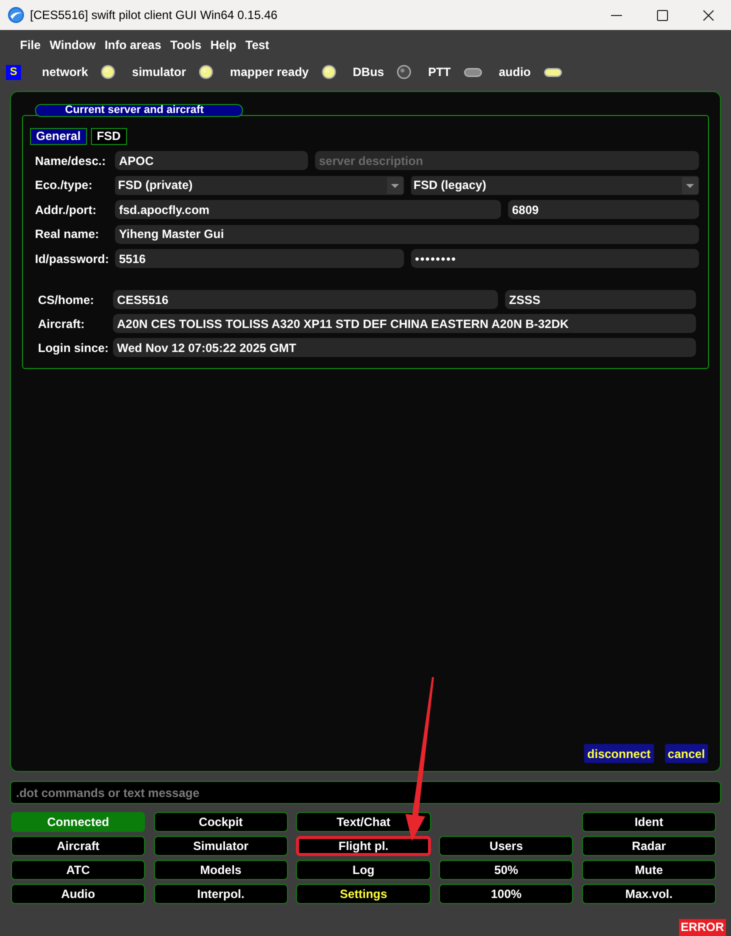 This screenshot has height=936, width=731. Describe the element at coordinates (619, 753) in the screenshot. I see `panel-action-button: disconnect` at that location.